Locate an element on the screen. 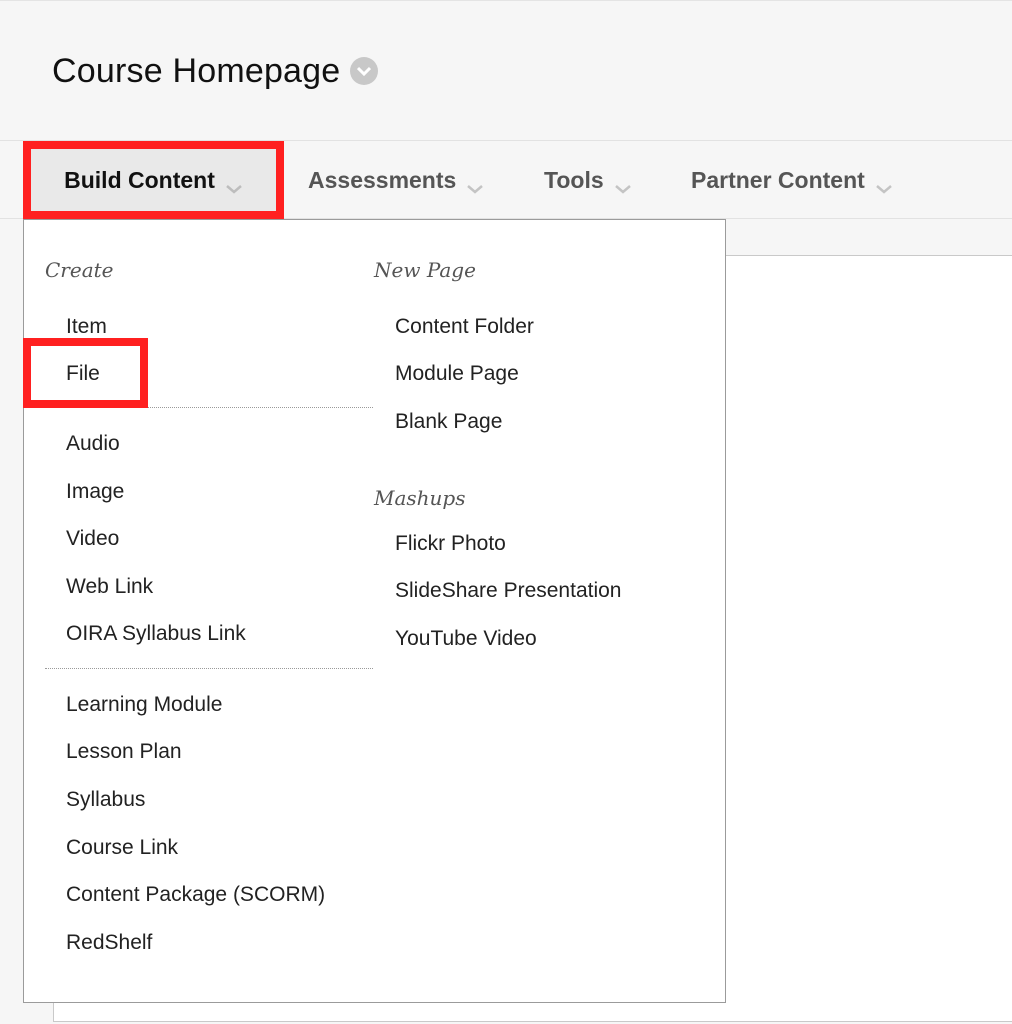  page-title-text: Course Homepage is located at coordinates (196, 71).